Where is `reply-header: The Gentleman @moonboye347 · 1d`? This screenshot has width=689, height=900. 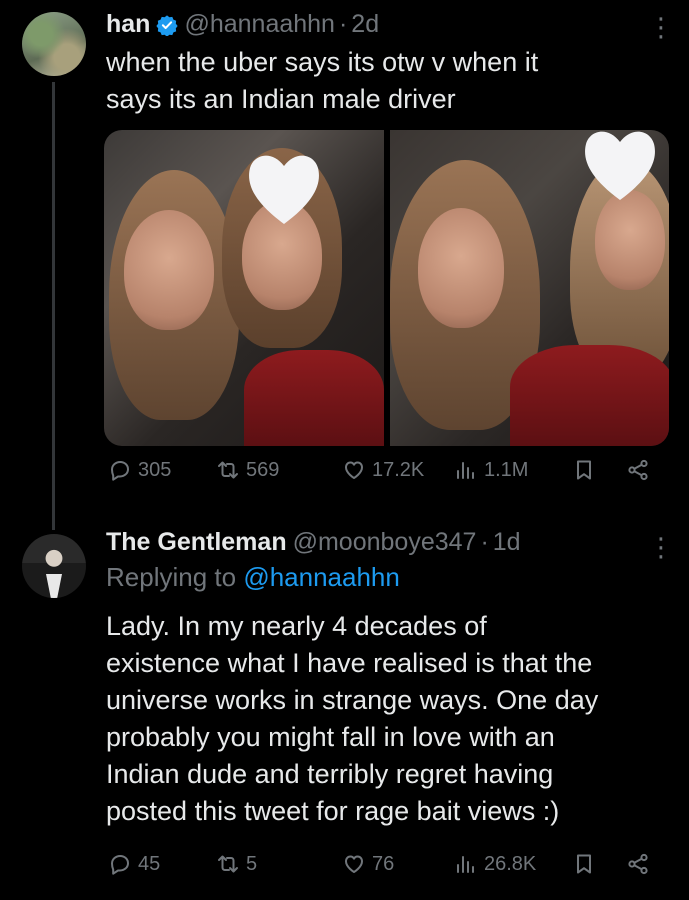
reply-header: The Gentleman @moonboye347 · 1d is located at coordinates (313, 542).